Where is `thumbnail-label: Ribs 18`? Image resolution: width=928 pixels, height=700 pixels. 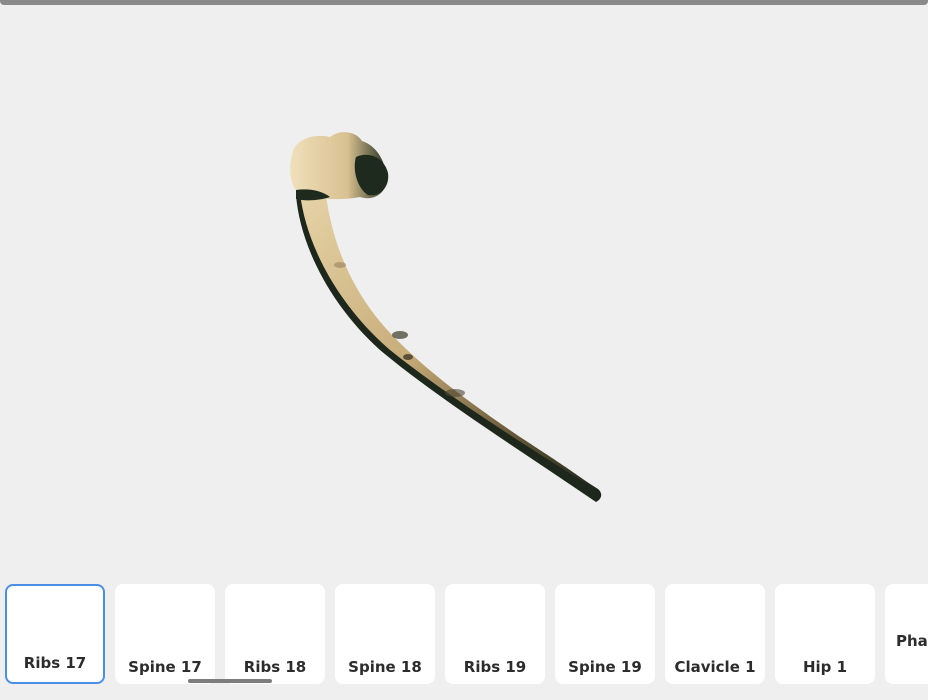 thumbnail-label: Ribs 18 is located at coordinates (275, 667).